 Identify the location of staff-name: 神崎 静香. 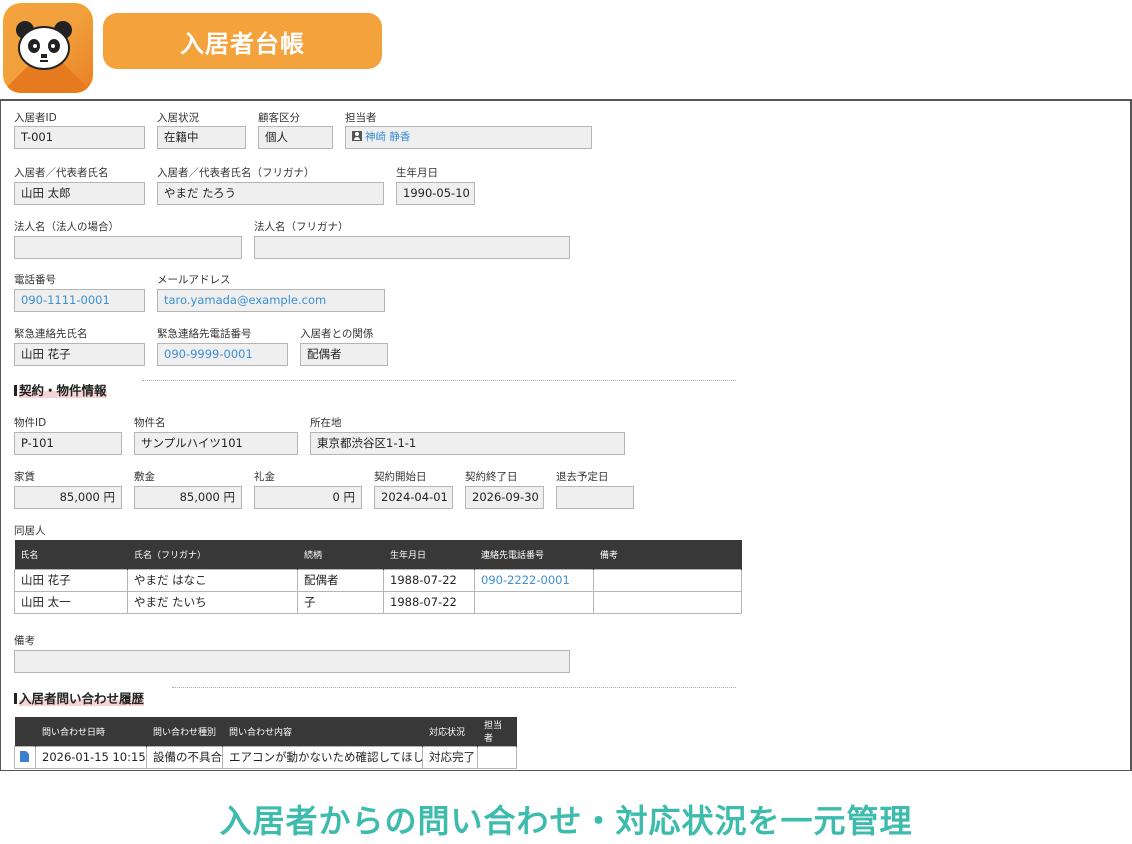
(387, 137).